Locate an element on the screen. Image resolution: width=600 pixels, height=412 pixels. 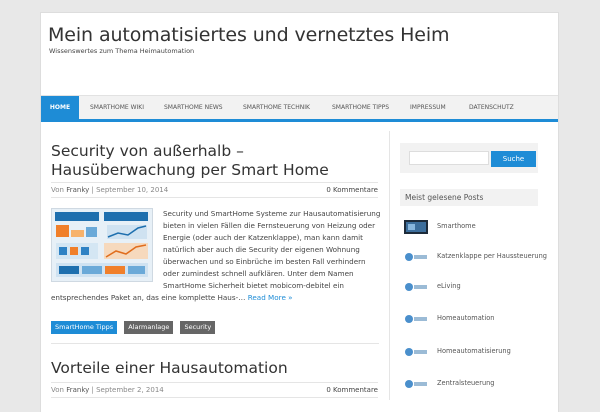
tag-security: Security is located at coordinates (198, 327).